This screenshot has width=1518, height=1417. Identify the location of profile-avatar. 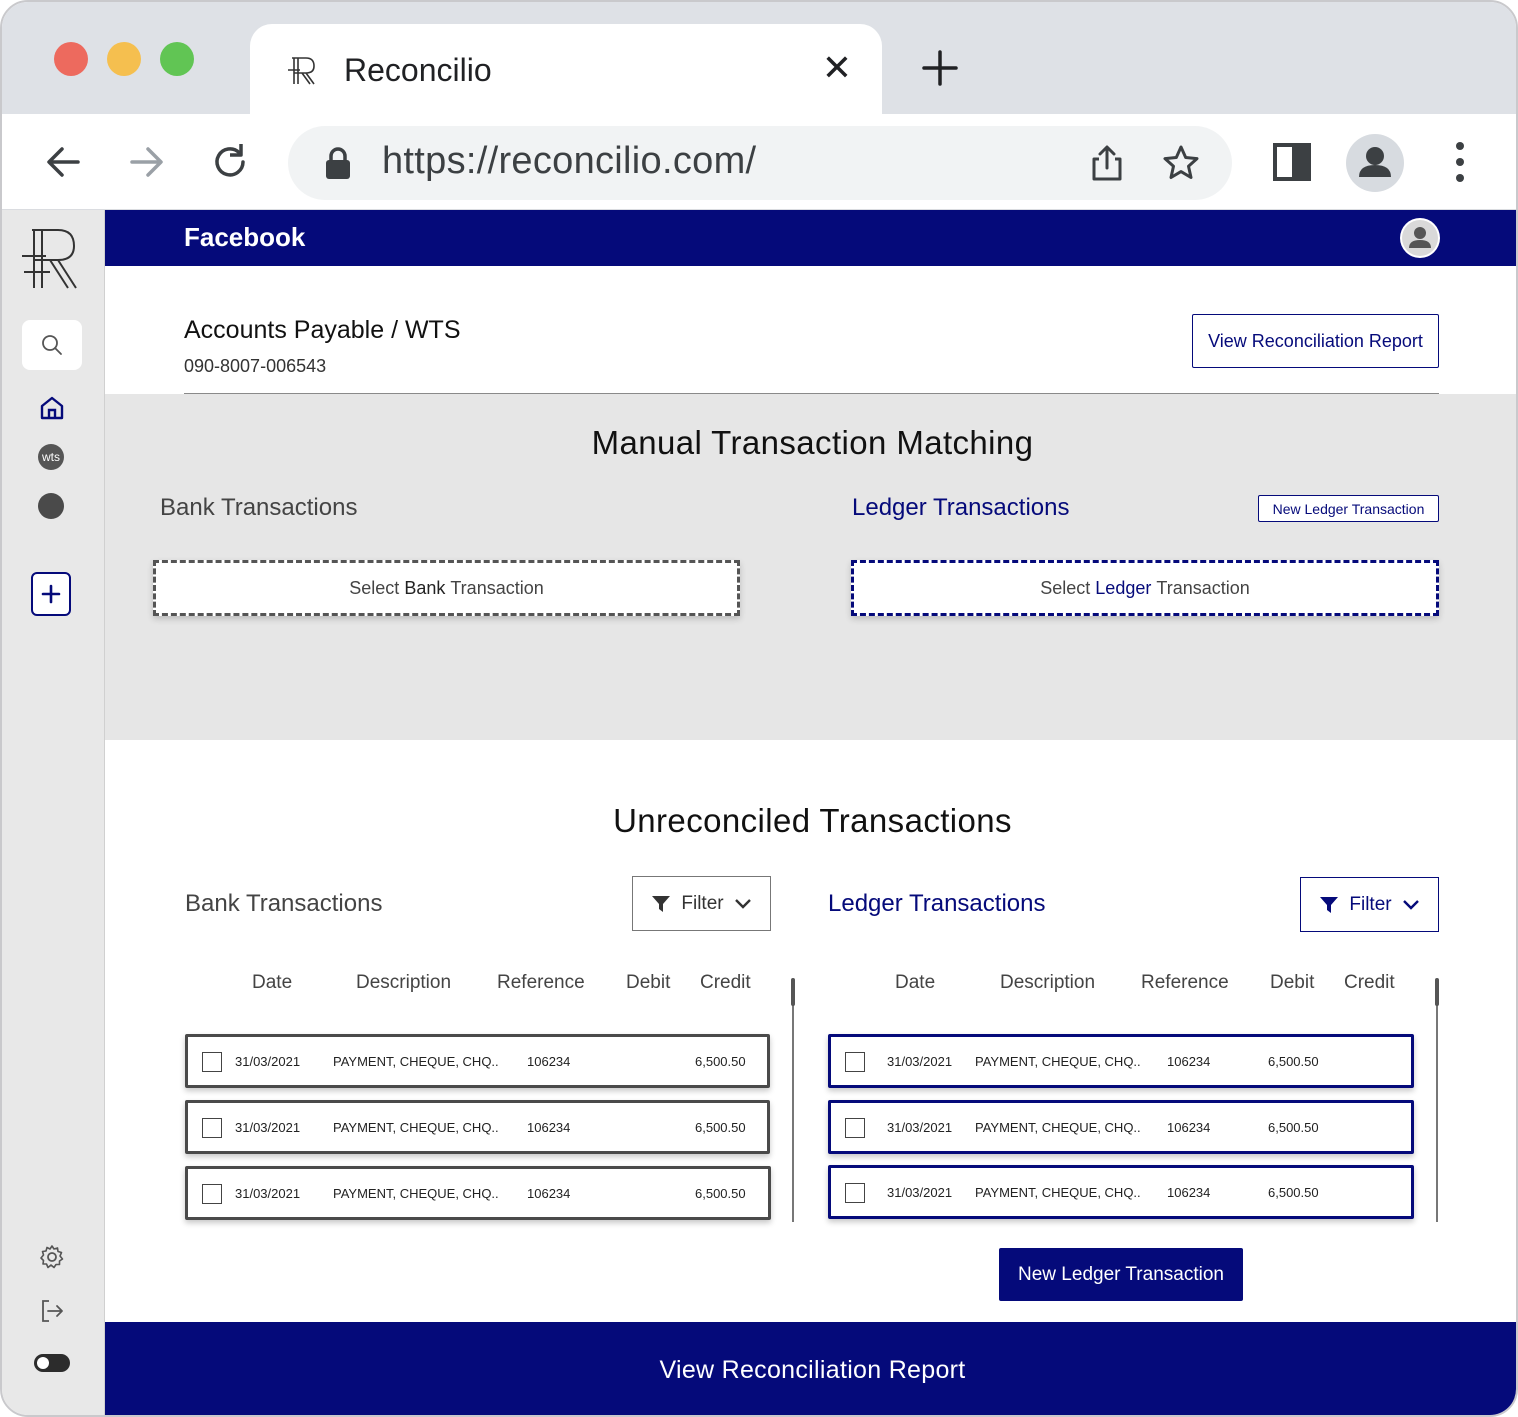
(1375, 163).